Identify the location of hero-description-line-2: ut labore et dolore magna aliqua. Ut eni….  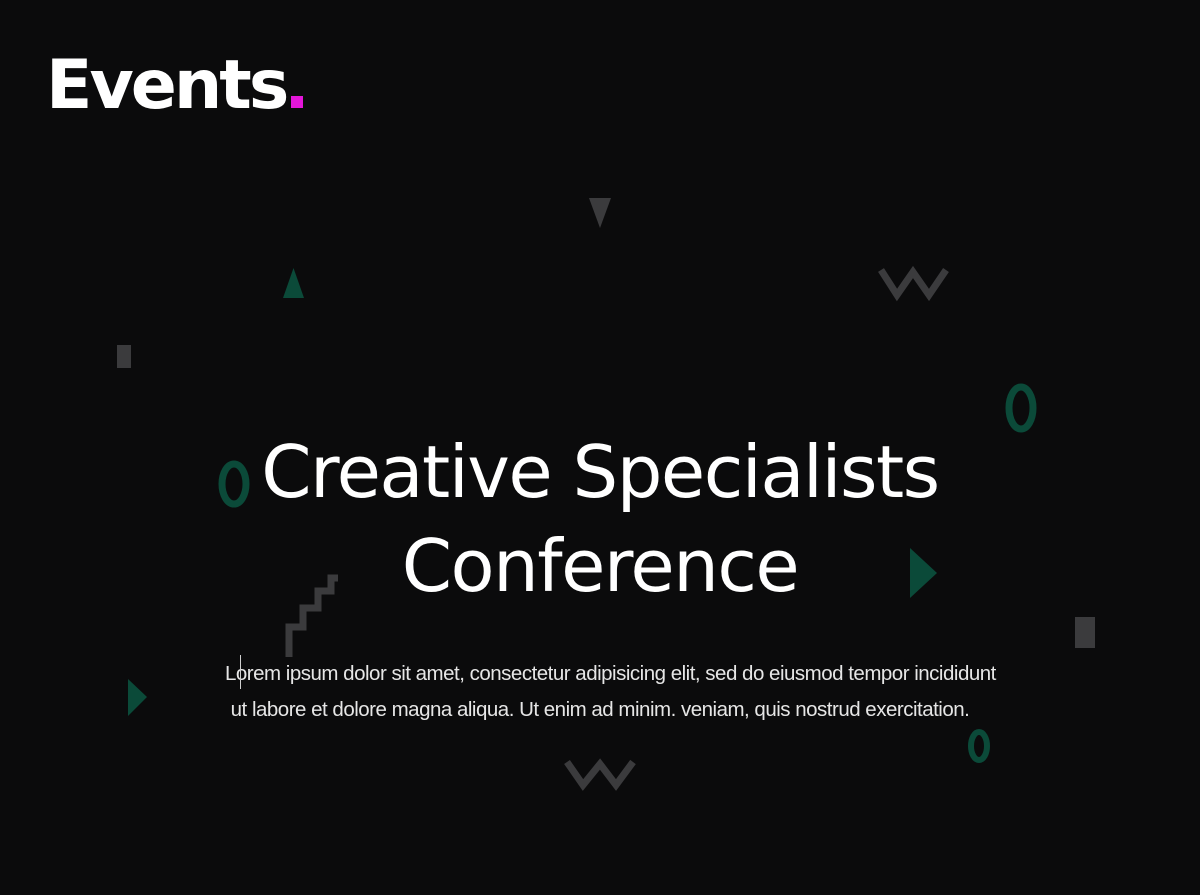
(600, 709).